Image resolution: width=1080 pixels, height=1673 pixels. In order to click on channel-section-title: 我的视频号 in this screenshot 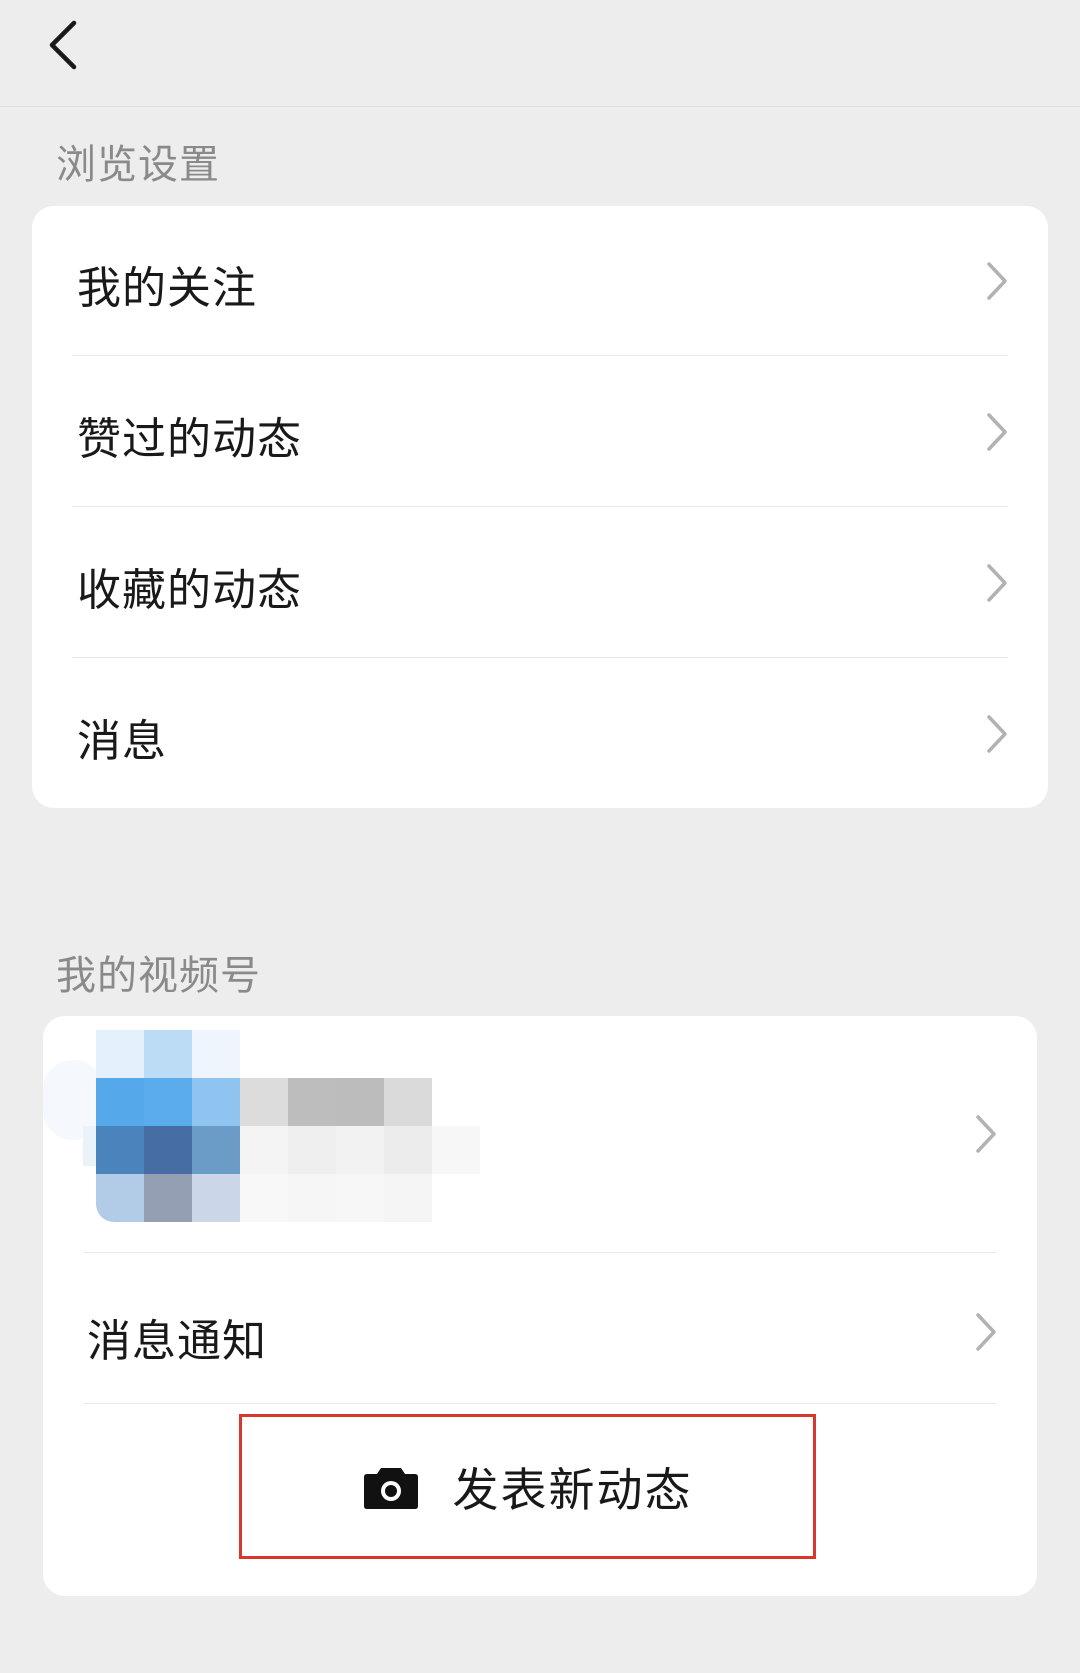, I will do `click(158, 976)`.